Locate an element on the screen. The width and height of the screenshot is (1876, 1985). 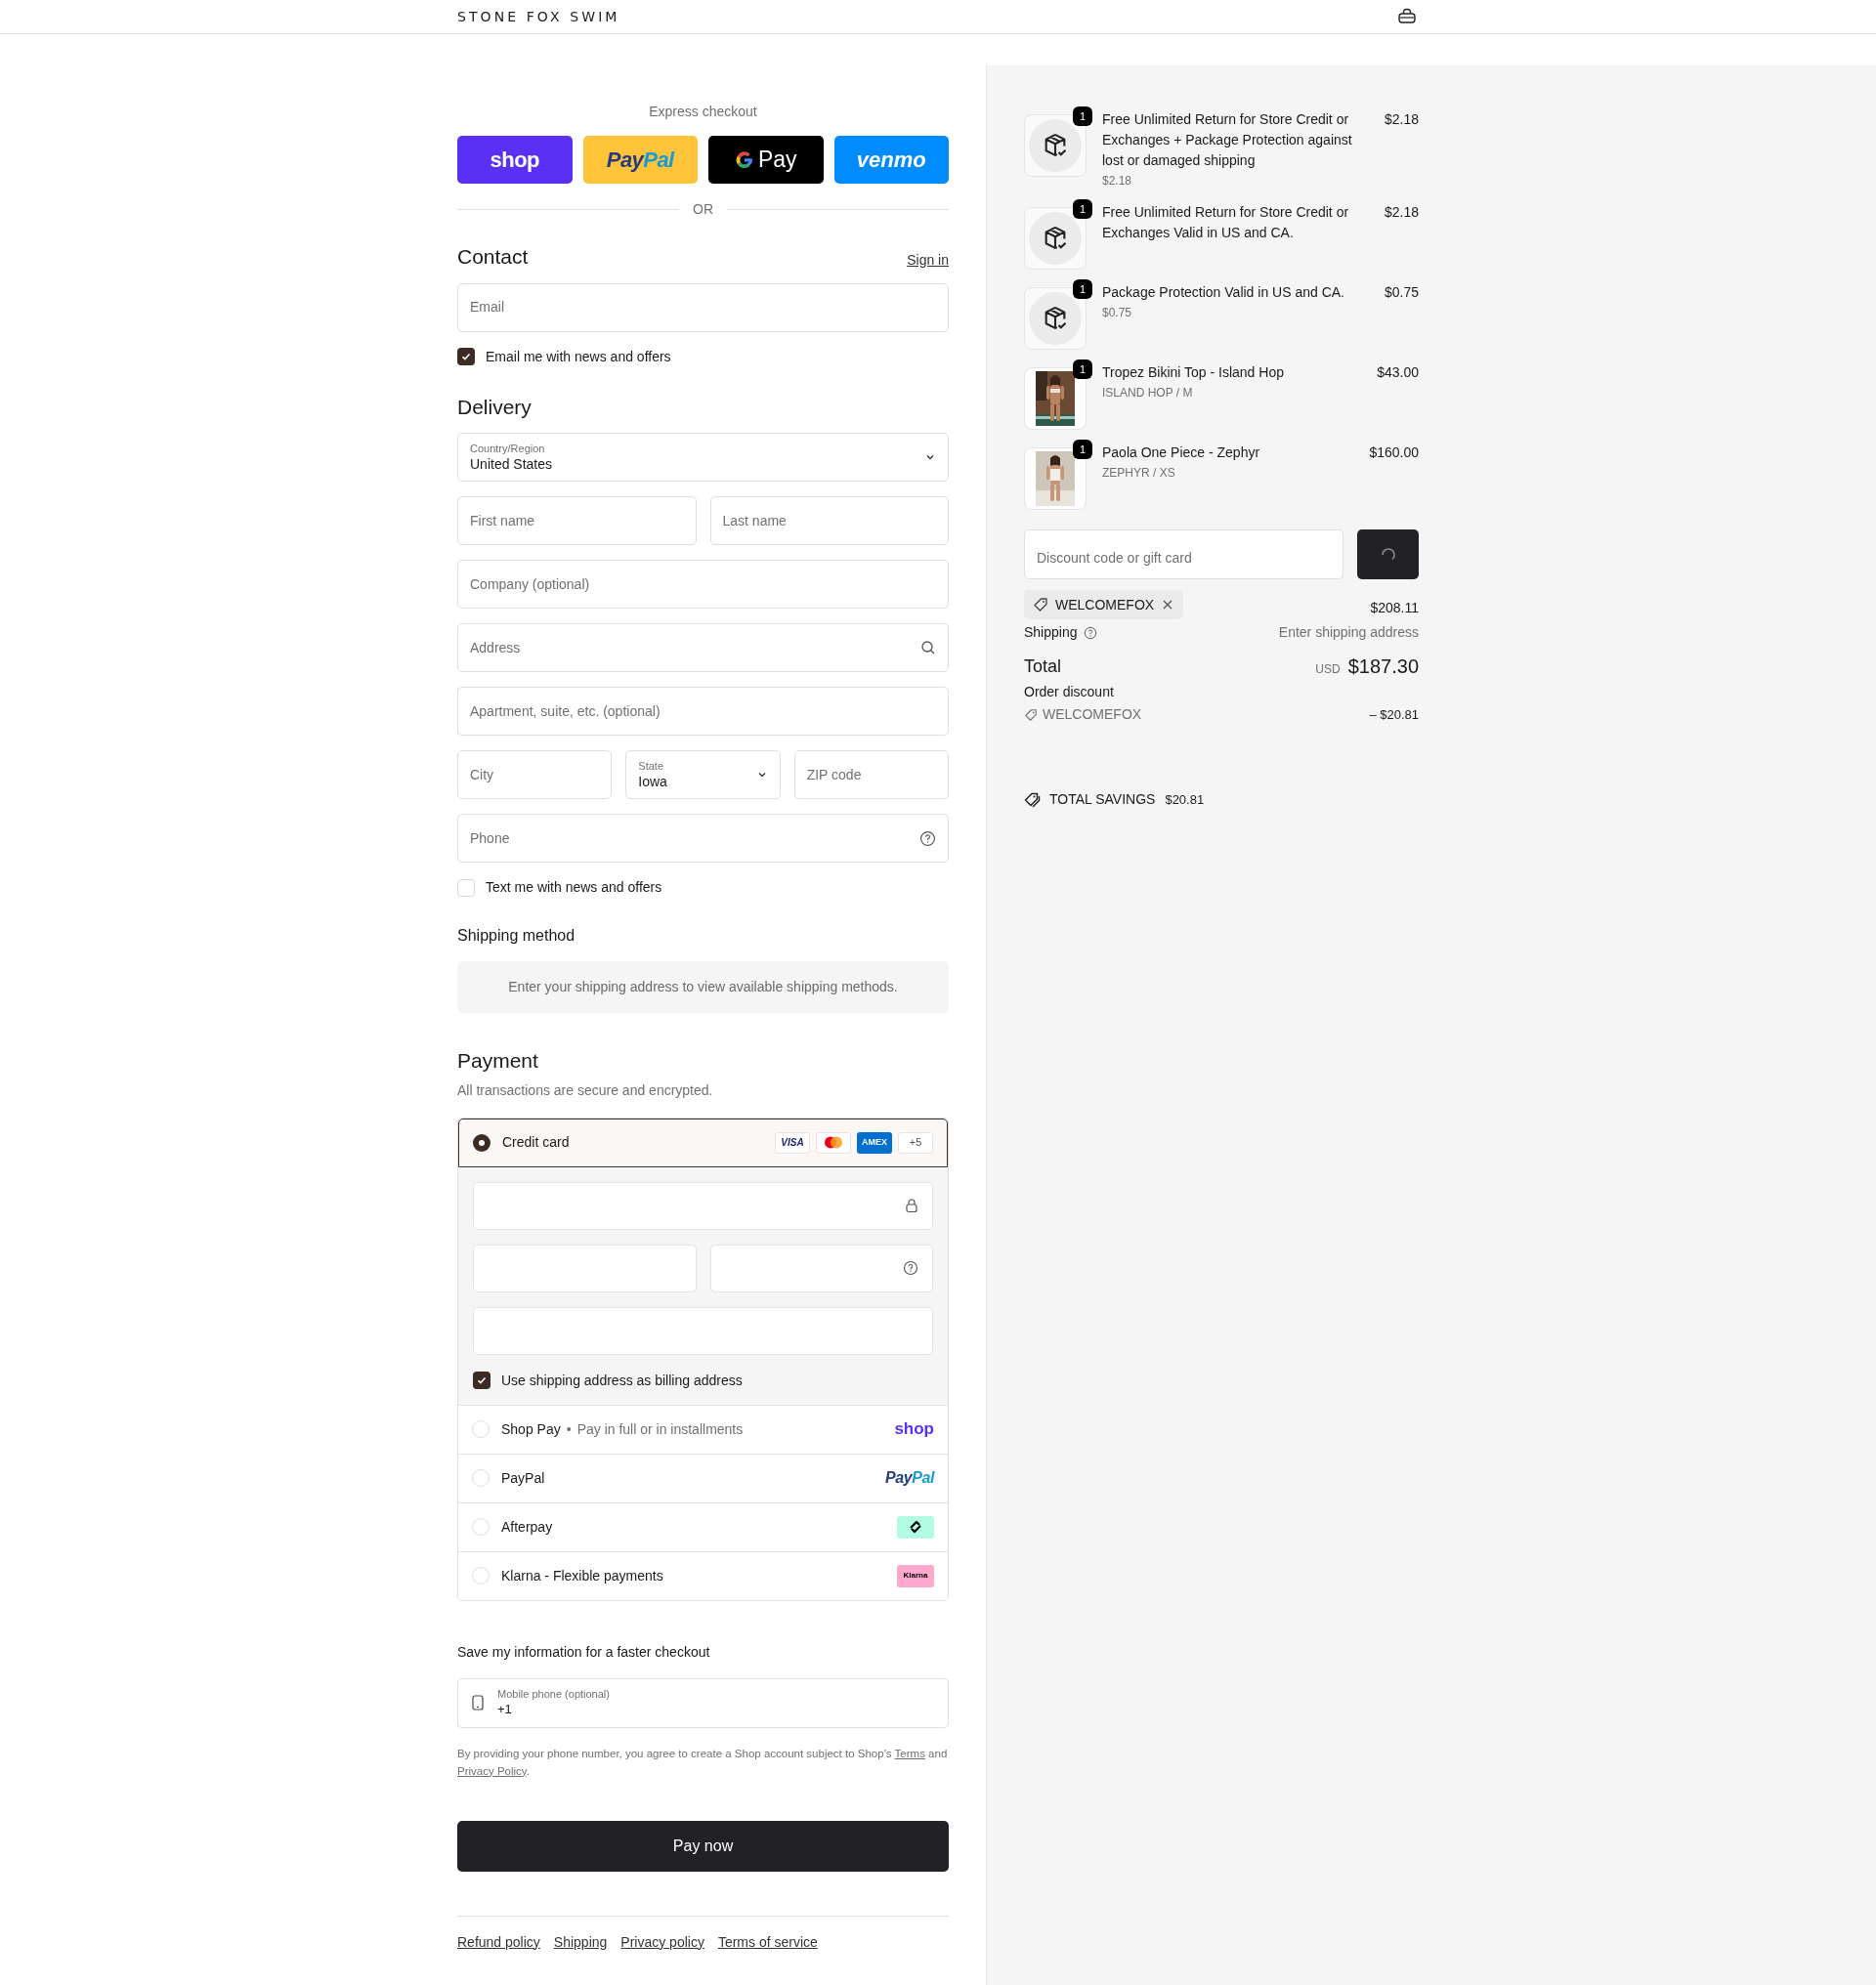
product-name: Package Protection Valid in US and CA. is located at coordinates (1223, 292).